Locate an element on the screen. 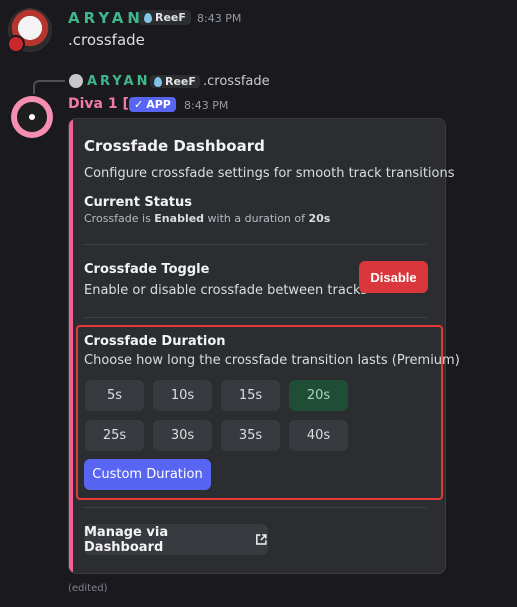  duration-option-25s: 25s is located at coordinates (114, 435).